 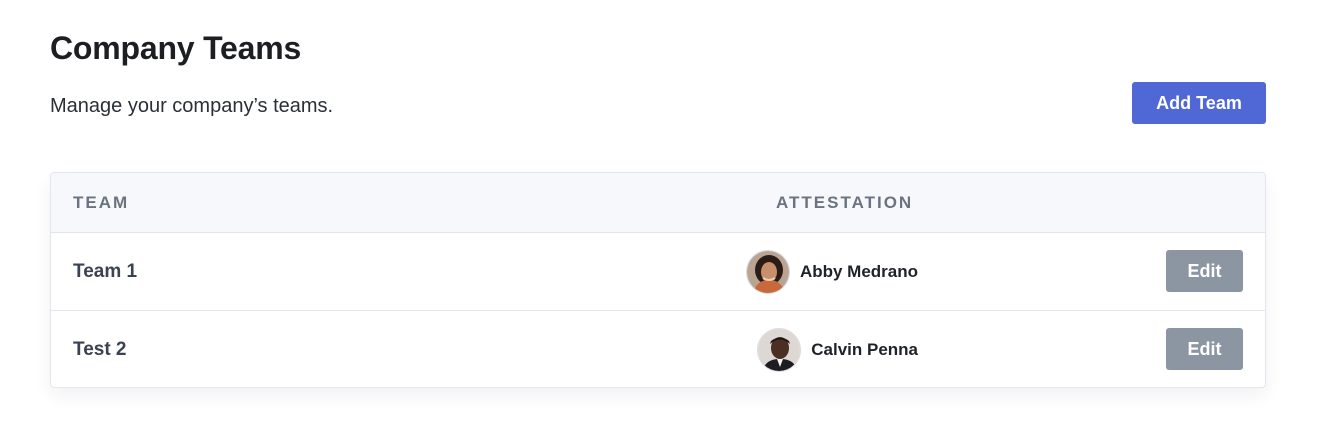 What do you see at coordinates (658, 203) in the screenshot?
I see `table-header: TEAM ATTESTATION` at bounding box center [658, 203].